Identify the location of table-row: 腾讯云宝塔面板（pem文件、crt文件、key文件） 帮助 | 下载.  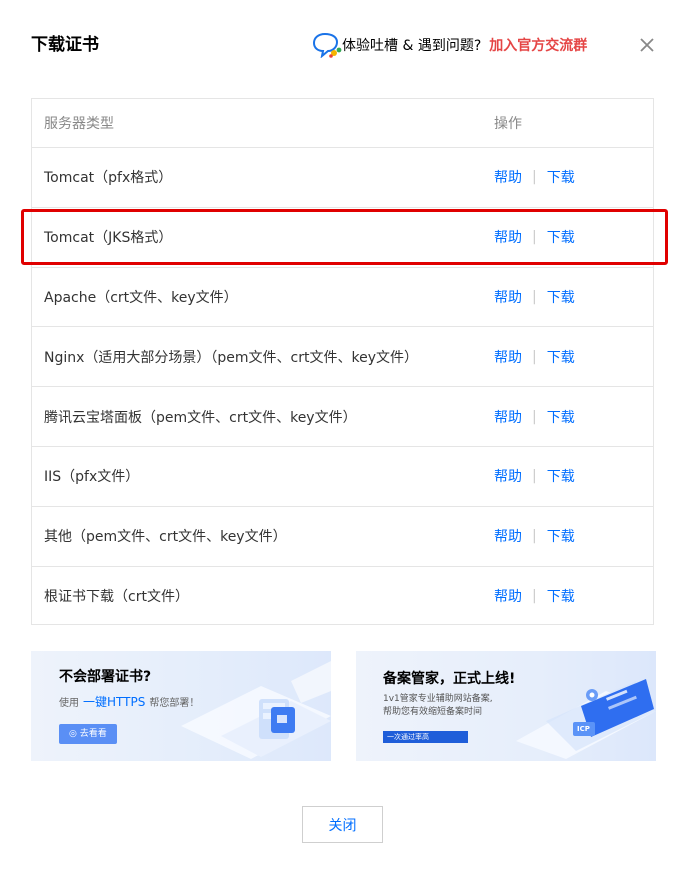
(342, 417).